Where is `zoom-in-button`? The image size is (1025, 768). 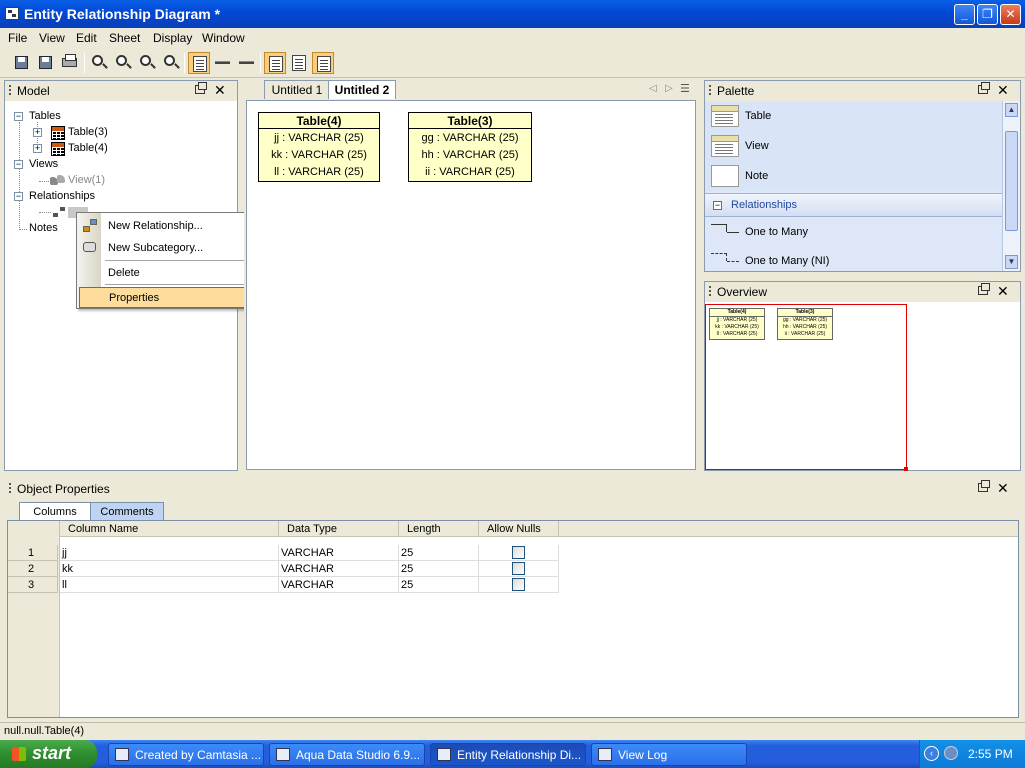 zoom-in-button is located at coordinates (123, 63).